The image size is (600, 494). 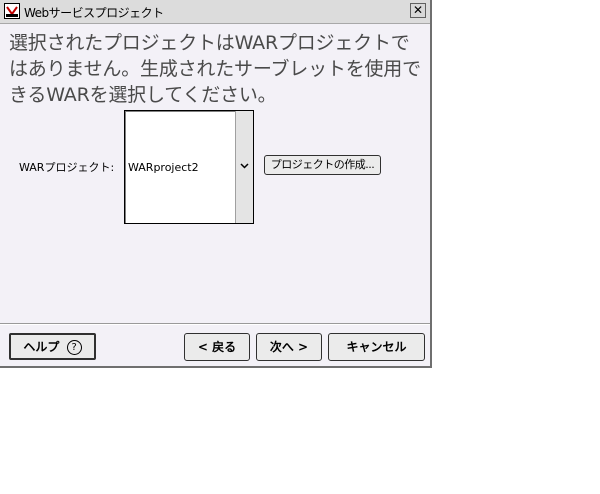 I want to click on war-project-select: WARproject2, so click(x=189, y=167).